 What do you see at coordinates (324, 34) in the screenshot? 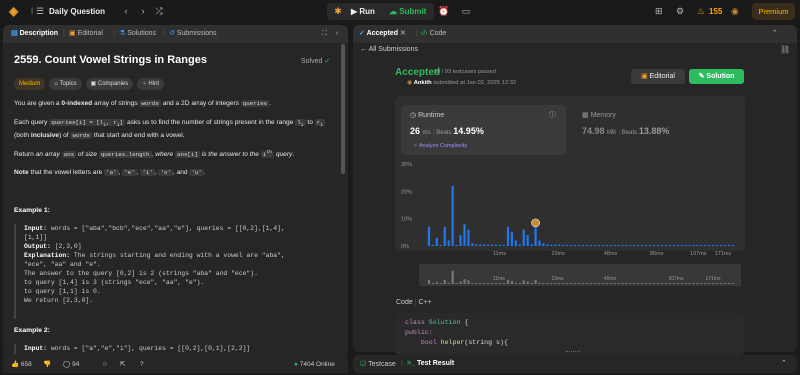
I see `maximize-icon: ⛶` at bounding box center [324, 34].